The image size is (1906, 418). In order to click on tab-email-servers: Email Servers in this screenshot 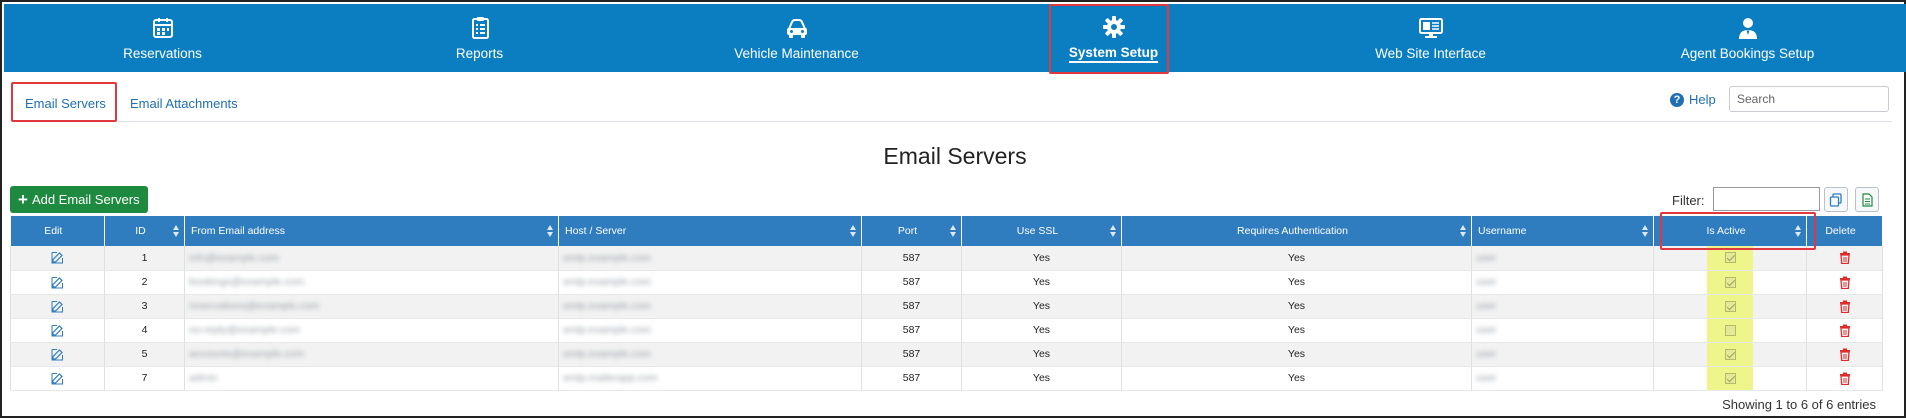, I will do `click(65, 103)`.